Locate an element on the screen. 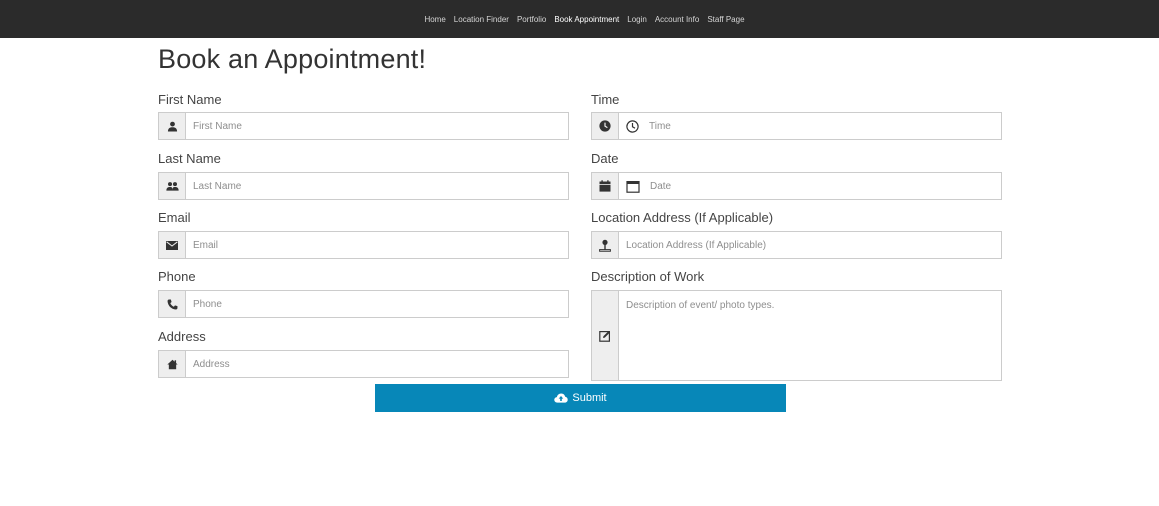 This screenshot has width=1159, height=506. email-addon is located at coordinates (172, 245).